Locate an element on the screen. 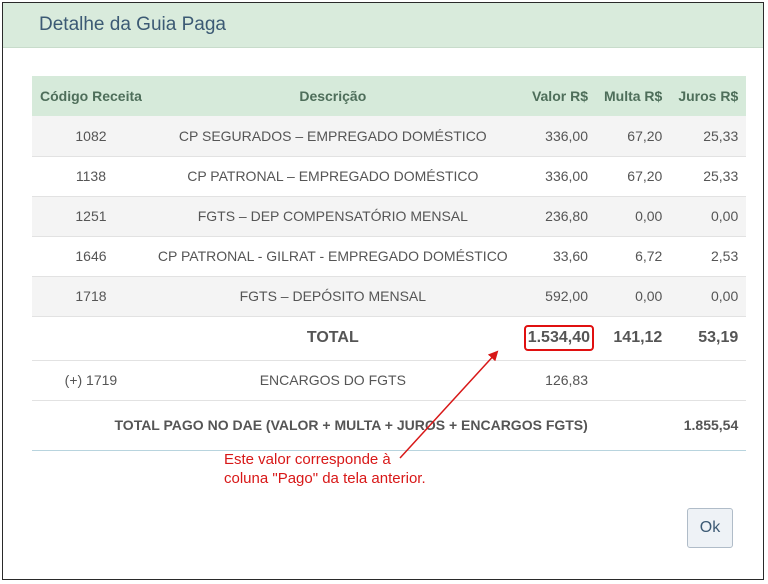 The image size is (768, 584). cell-codigo: 1138 is located at coordinates (91, 176).